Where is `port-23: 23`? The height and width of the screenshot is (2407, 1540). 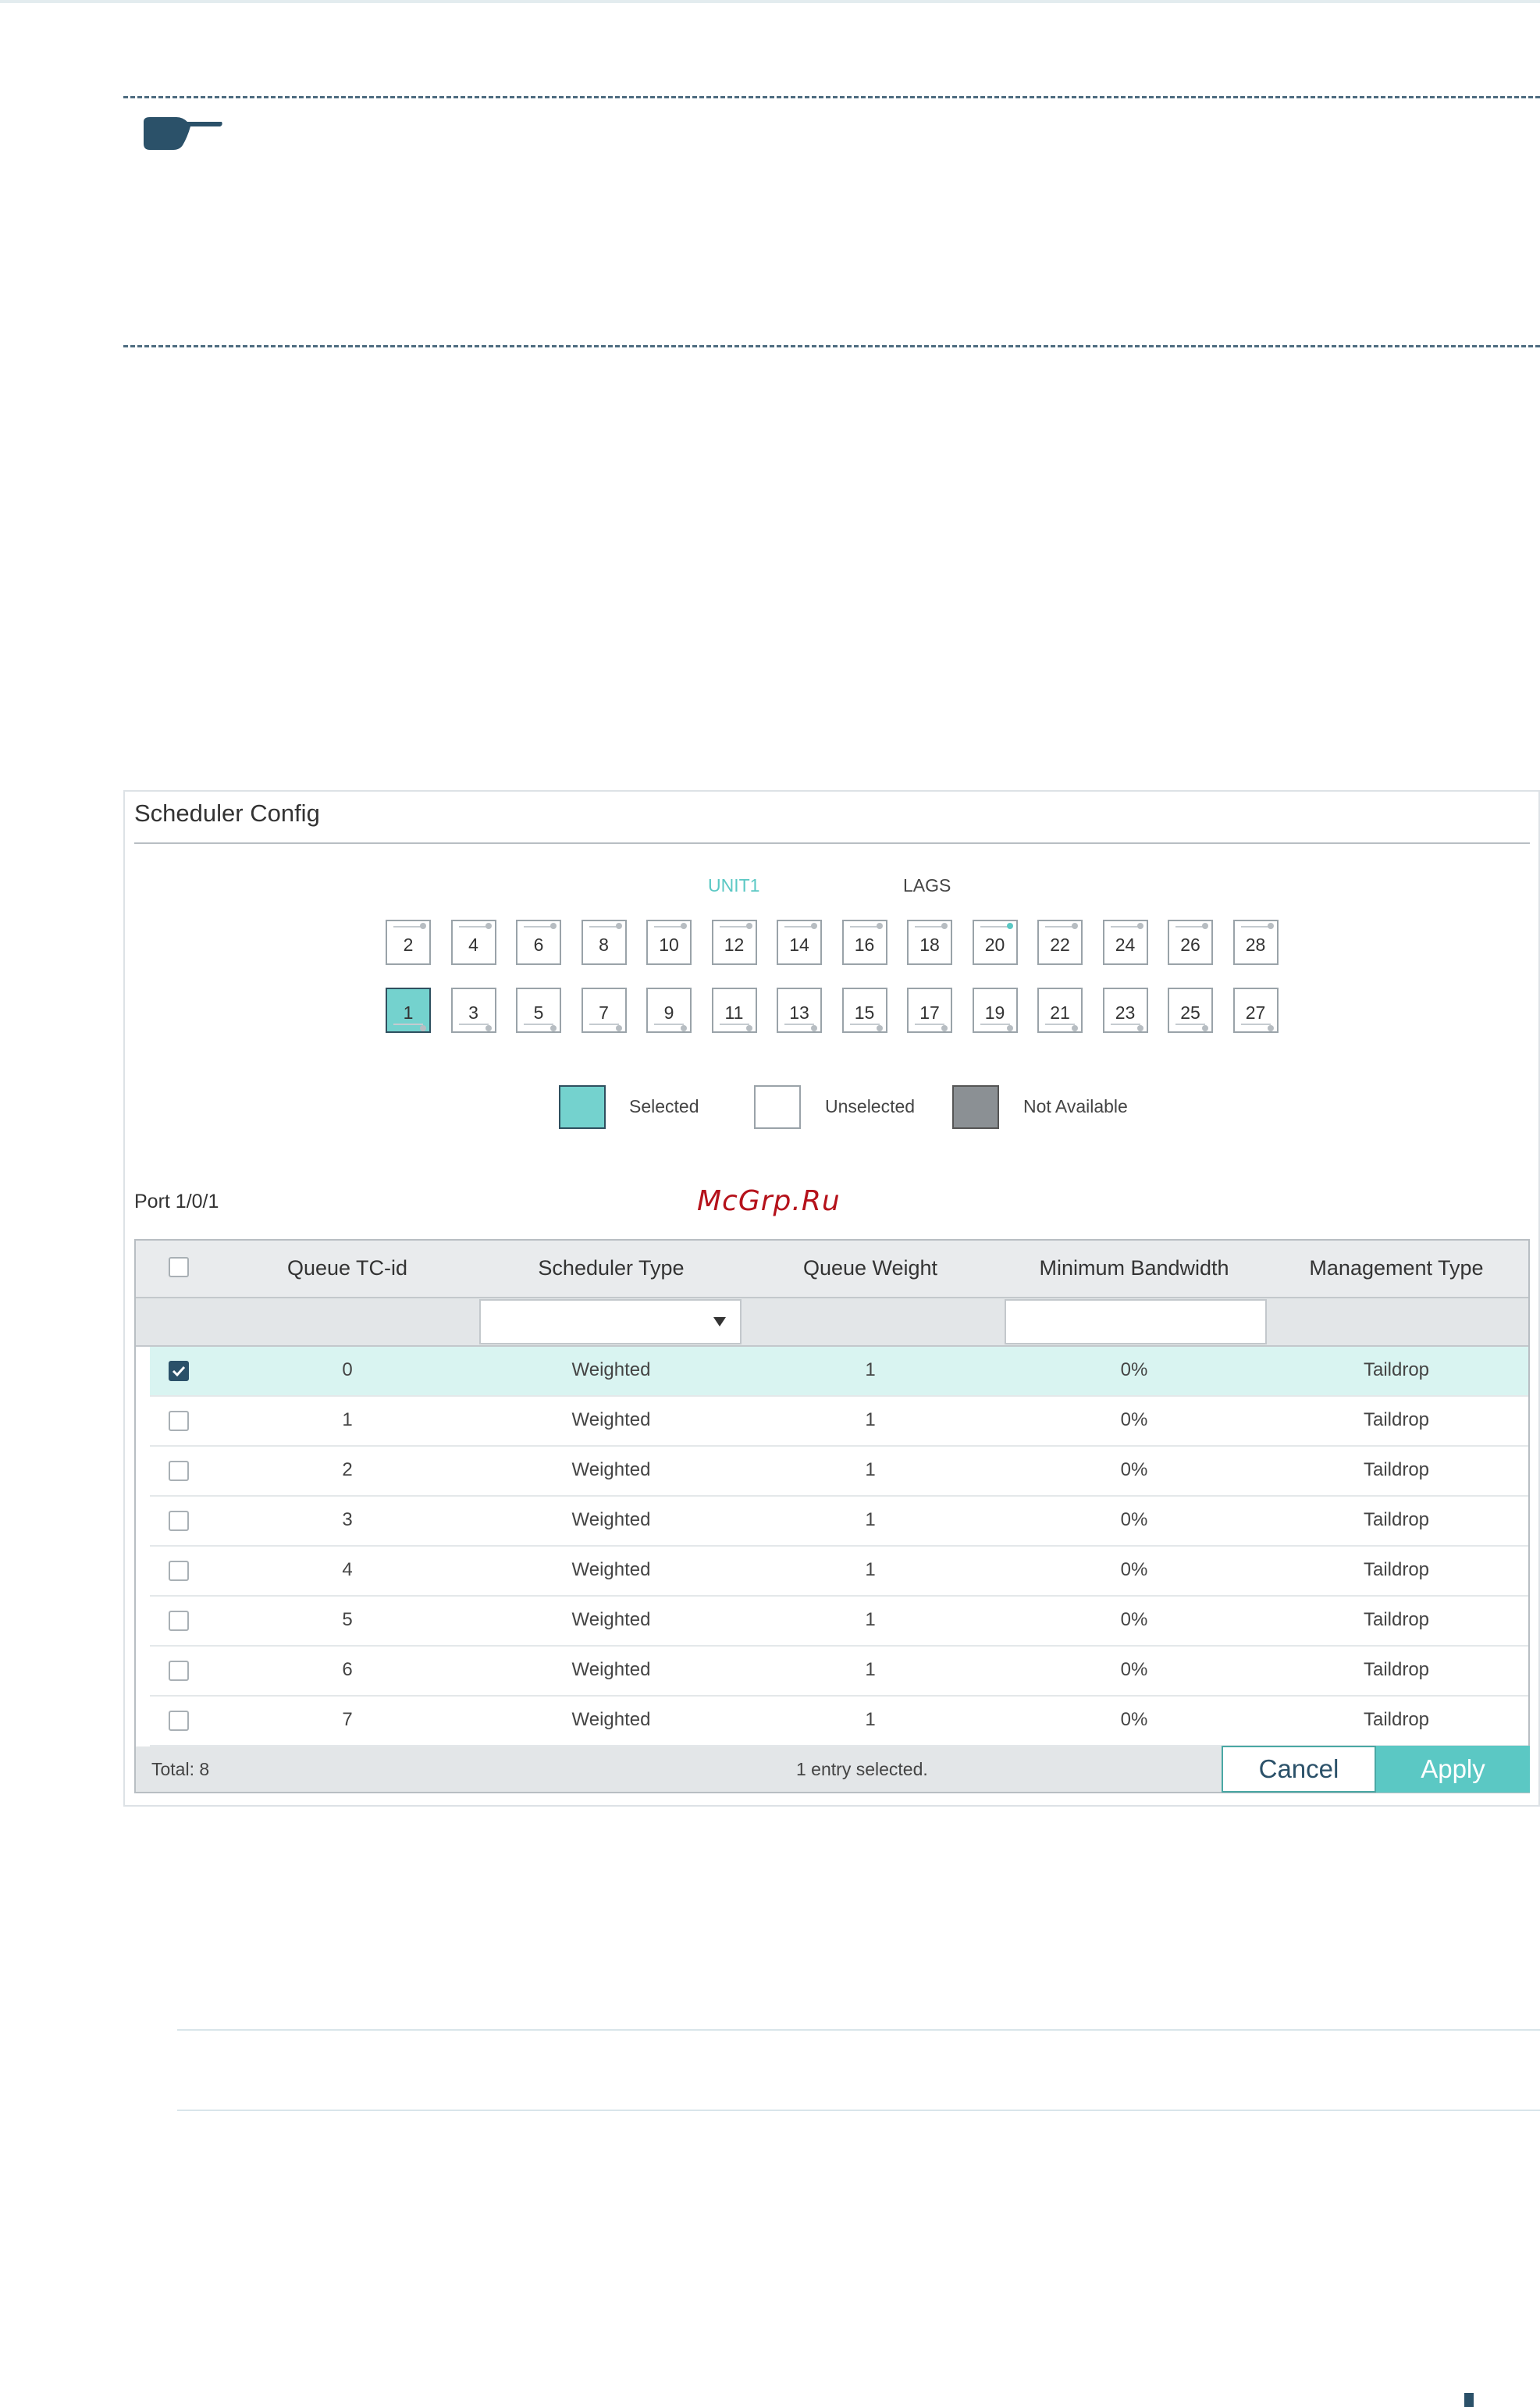 port-23: 23 is located at coordinates (1125, 1010).